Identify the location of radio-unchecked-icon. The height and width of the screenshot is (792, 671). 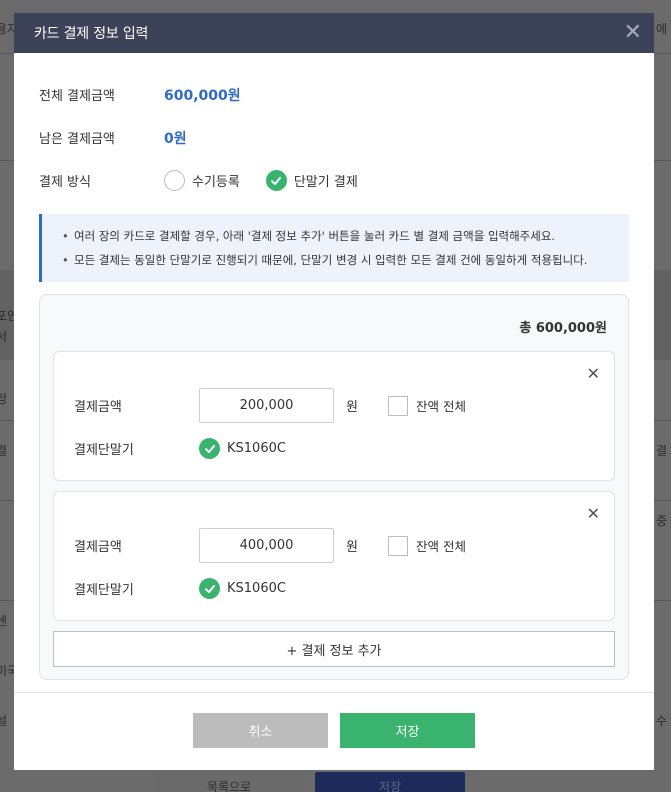
(174, 180).